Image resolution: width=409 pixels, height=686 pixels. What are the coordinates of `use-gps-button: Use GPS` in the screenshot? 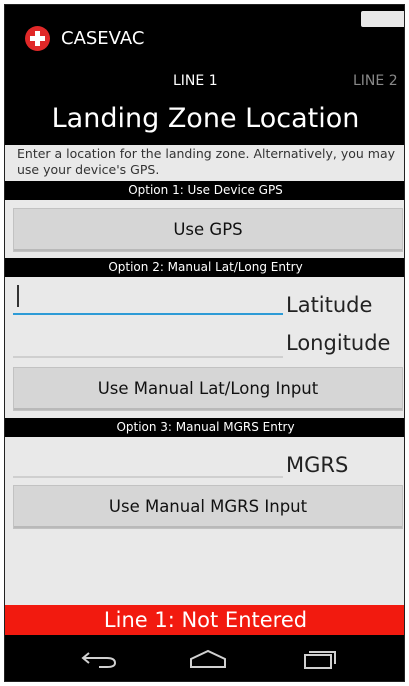 It's located at (208, 230).